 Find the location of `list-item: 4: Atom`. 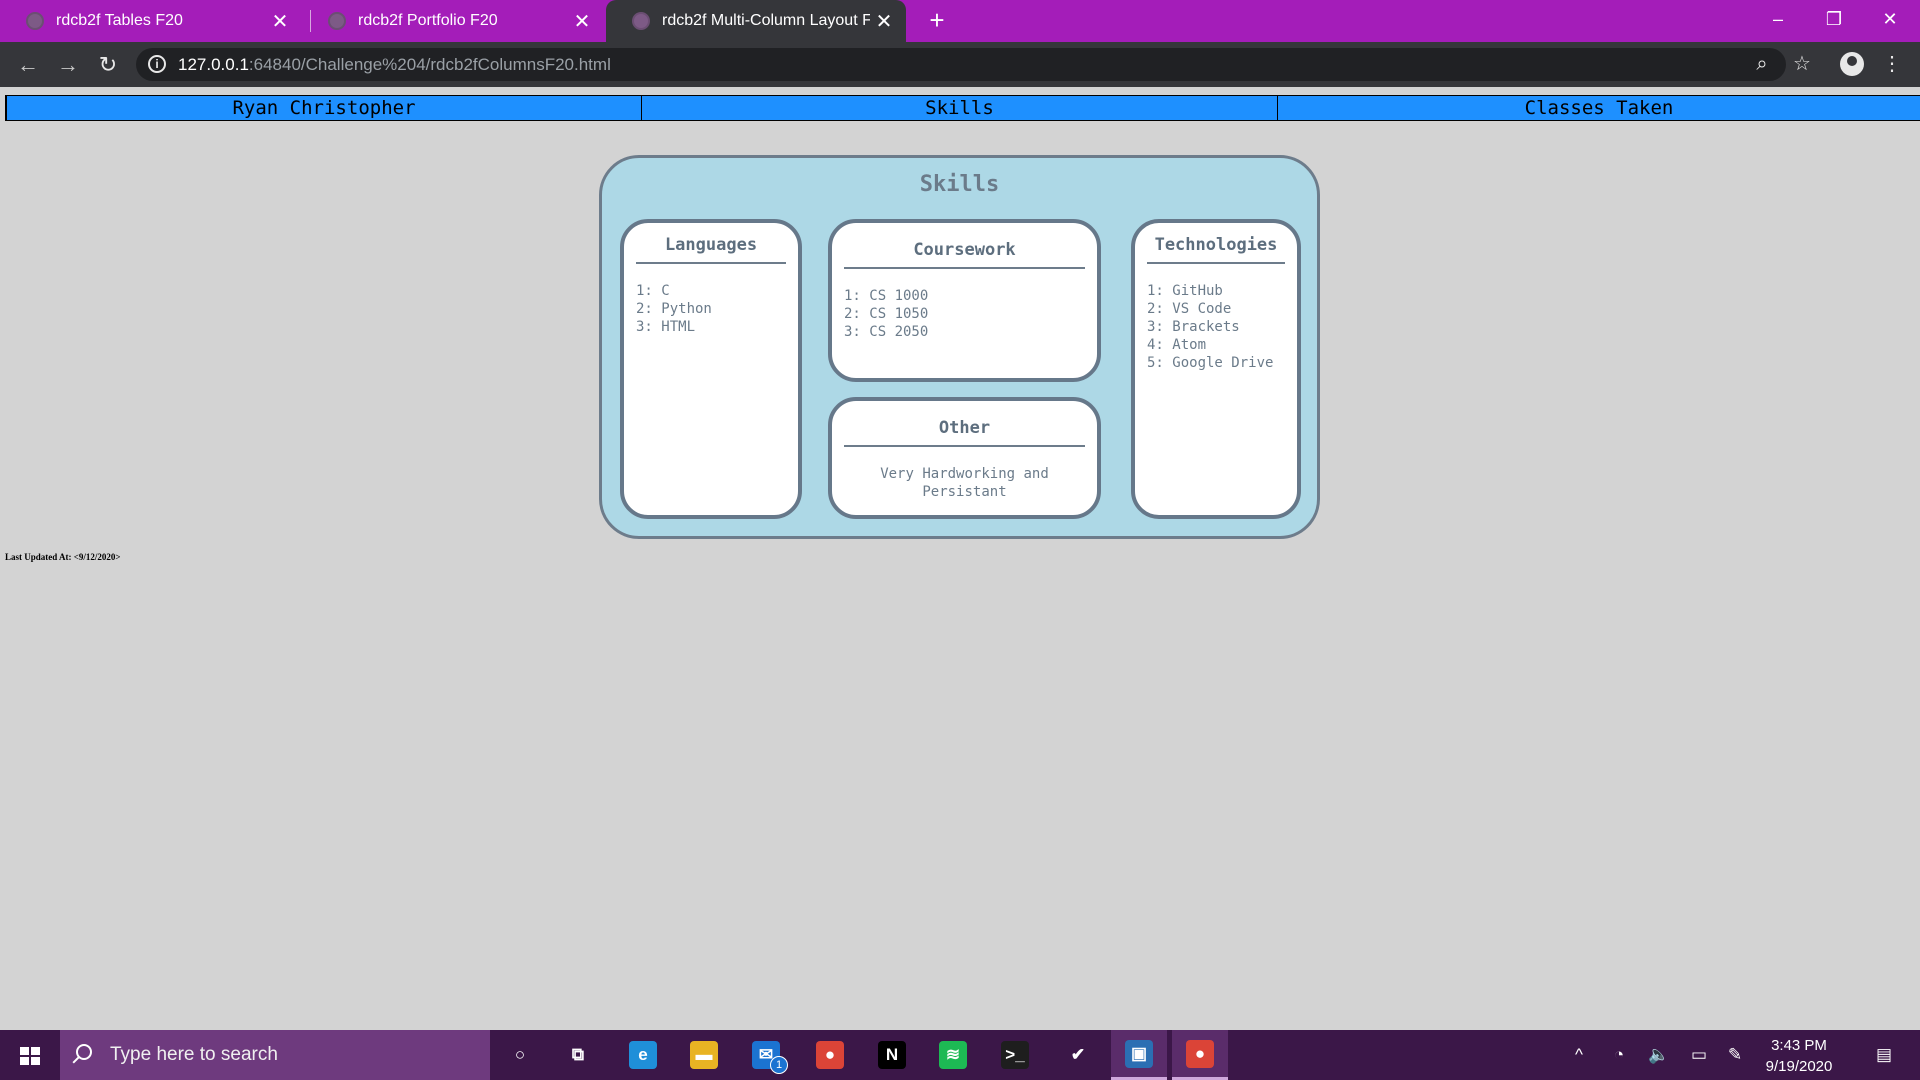

list-item: 4: Atom is located at coordinates (1177, 345).